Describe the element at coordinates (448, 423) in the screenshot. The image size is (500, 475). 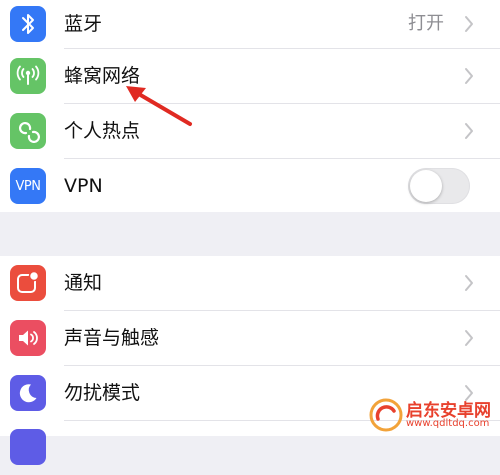
I see `watermark-url: www.qdltdq.com` at that location.